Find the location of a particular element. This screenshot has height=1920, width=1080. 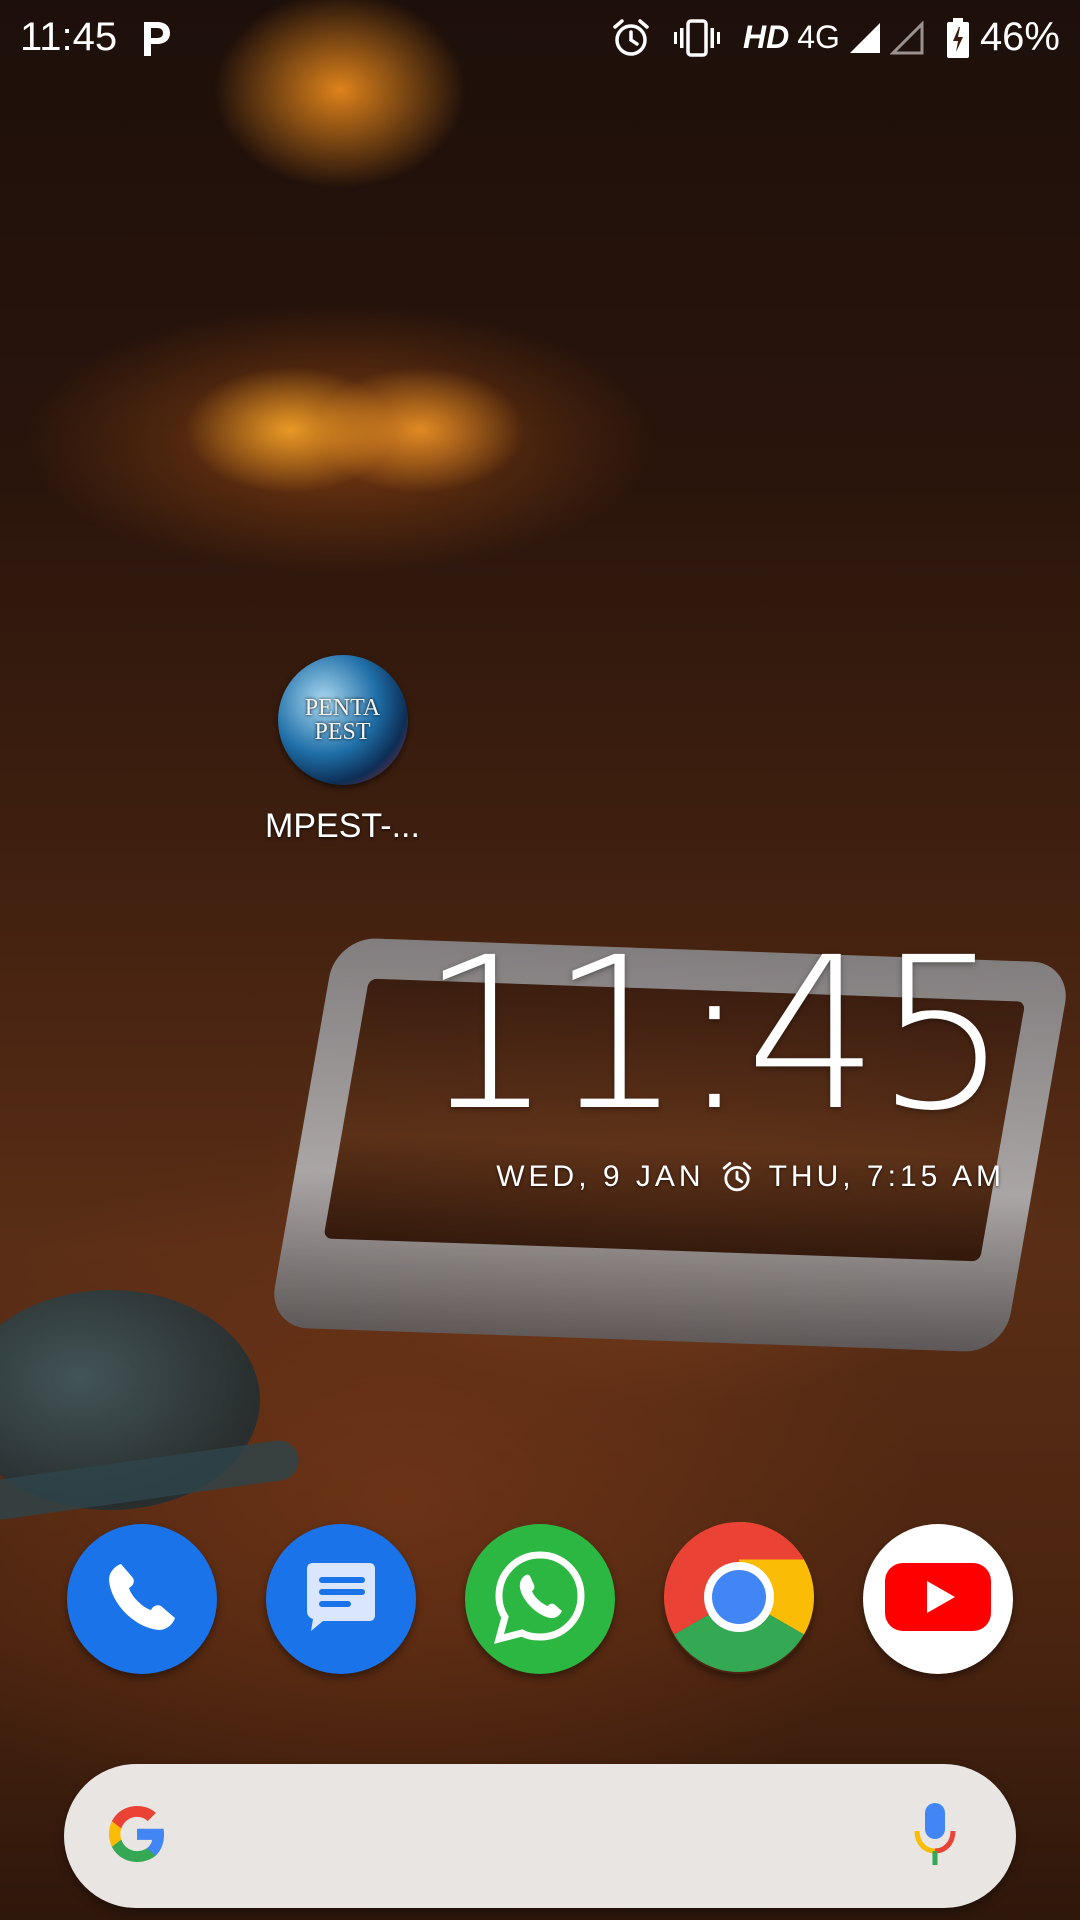

messages-icon is located at coordinates (341, 1599).